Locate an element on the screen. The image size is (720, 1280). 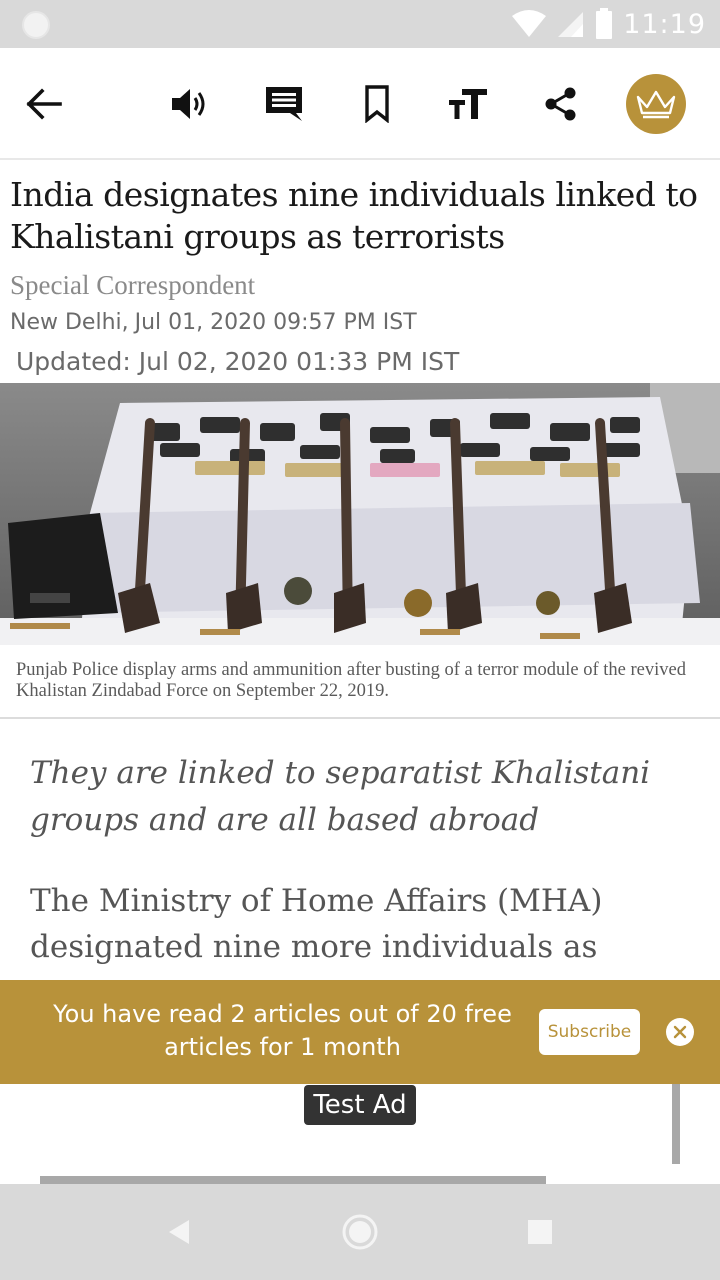
status-bar: 11:19 is located at coordinates (360, 24).